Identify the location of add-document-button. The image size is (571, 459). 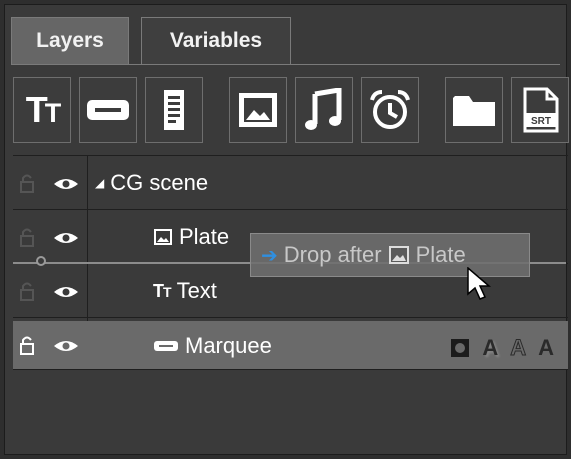
(174, 110).